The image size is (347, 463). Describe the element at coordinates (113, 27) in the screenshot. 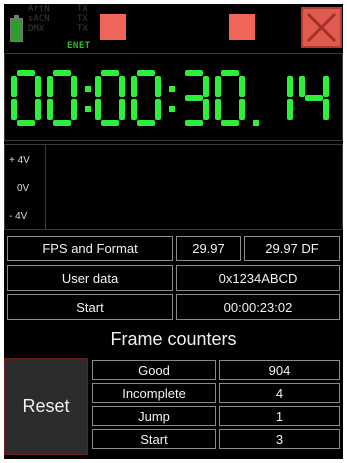

I see `status-indicator-left` at that location.